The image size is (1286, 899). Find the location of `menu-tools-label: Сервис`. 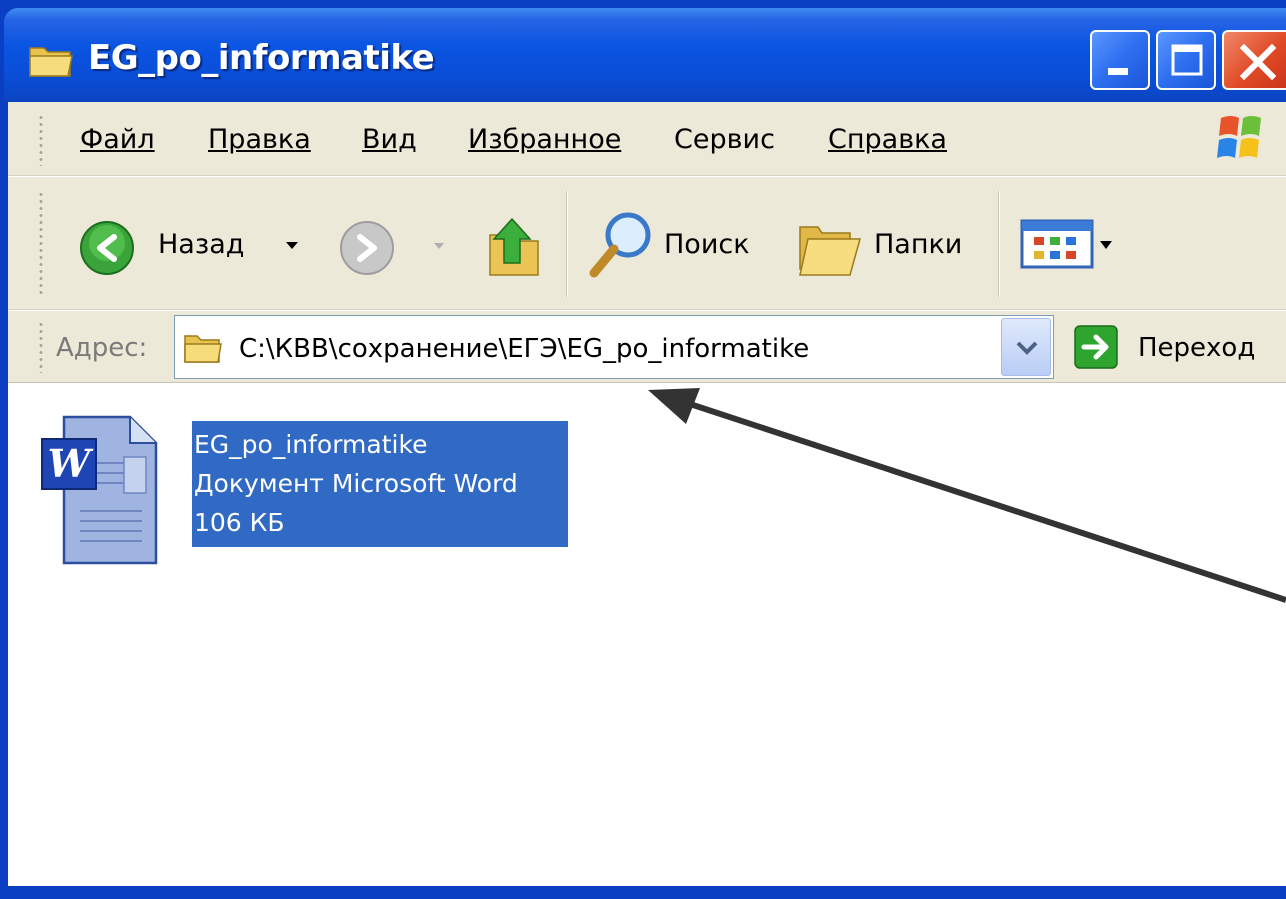

menu-tools-label: Сервис is located at coordinates (724, 139).